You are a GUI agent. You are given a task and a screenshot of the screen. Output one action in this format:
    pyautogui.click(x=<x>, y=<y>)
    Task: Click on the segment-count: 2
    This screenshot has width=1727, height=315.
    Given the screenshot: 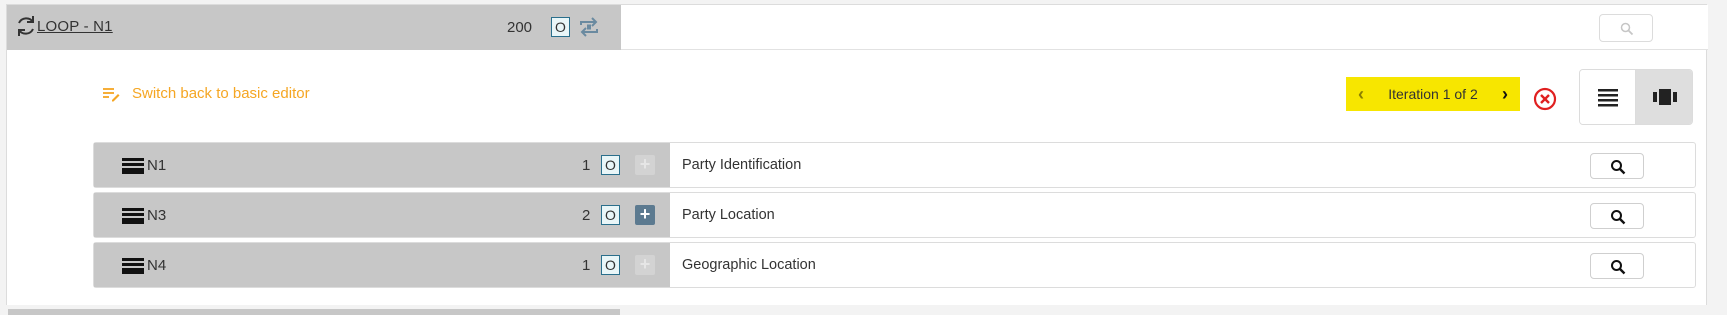 What is the action you would take?
    pyautogui.click(x=586, y=215)
    